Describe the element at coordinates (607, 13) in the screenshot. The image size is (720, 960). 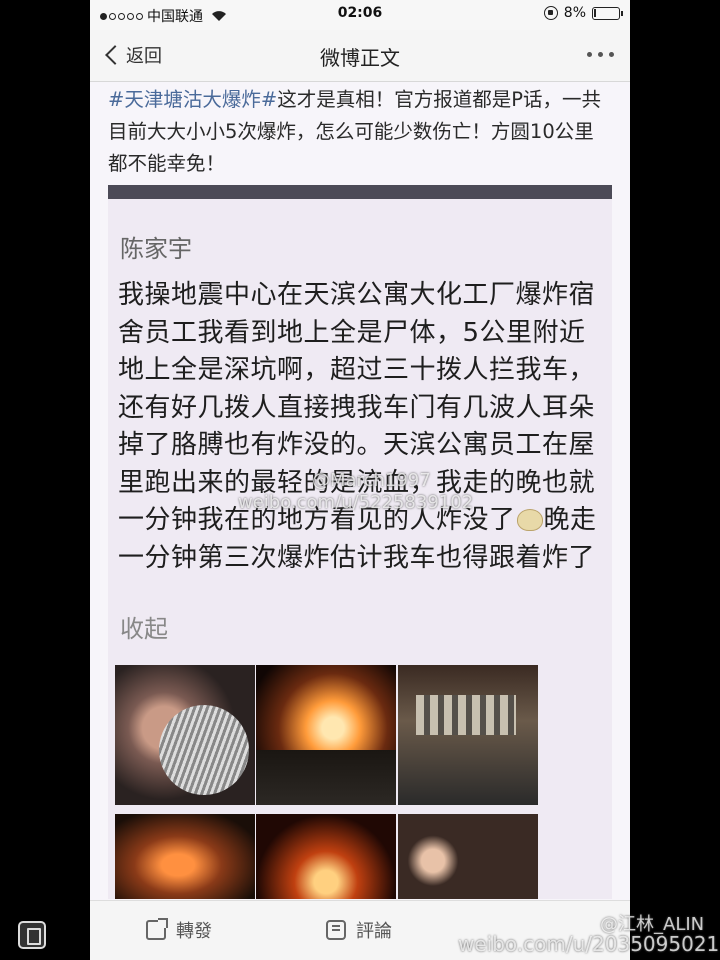
I see `battery-icon` at that location.